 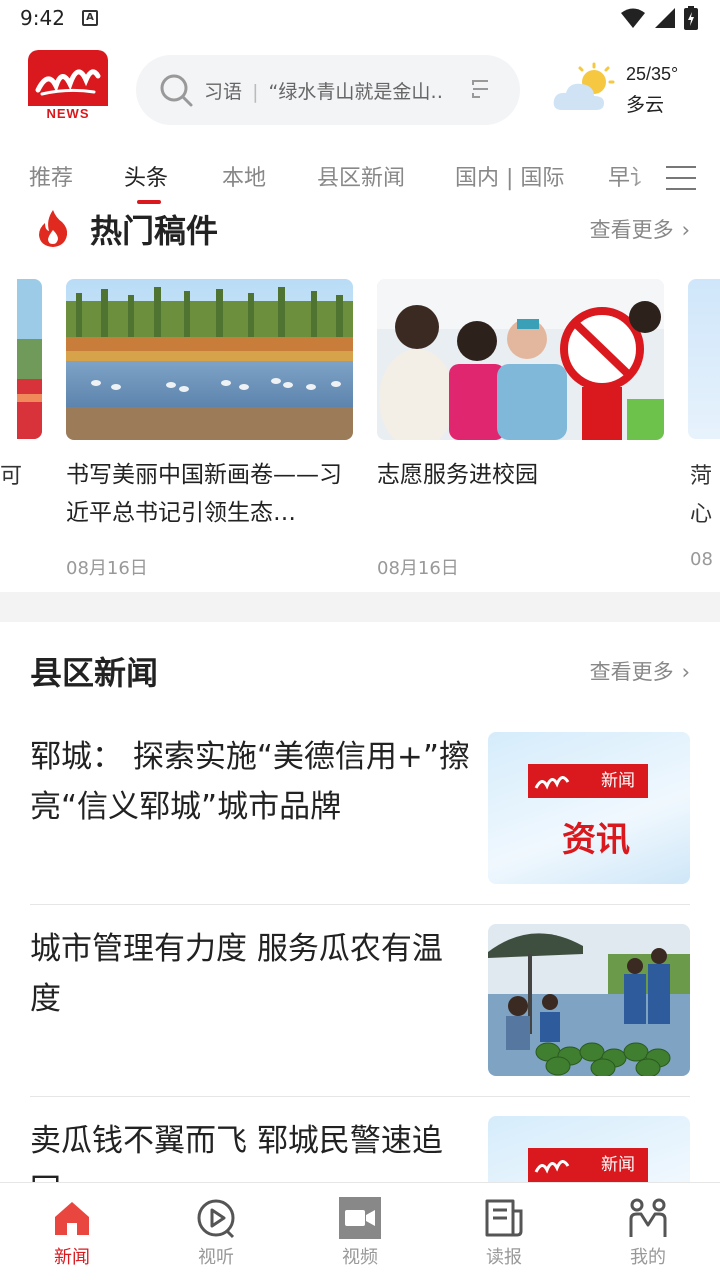 What do you see at coordinates (53, 228) in the screenshot?
I see `fire-icon` at bounding box center [53, 228].